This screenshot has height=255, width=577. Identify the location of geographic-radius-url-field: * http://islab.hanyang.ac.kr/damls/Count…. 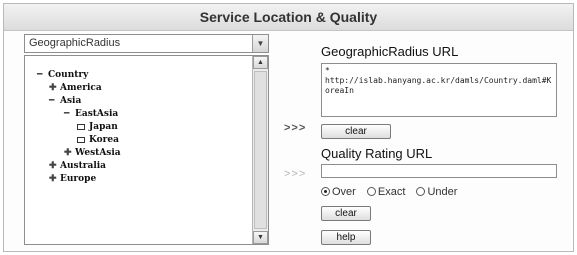
(439, 90).